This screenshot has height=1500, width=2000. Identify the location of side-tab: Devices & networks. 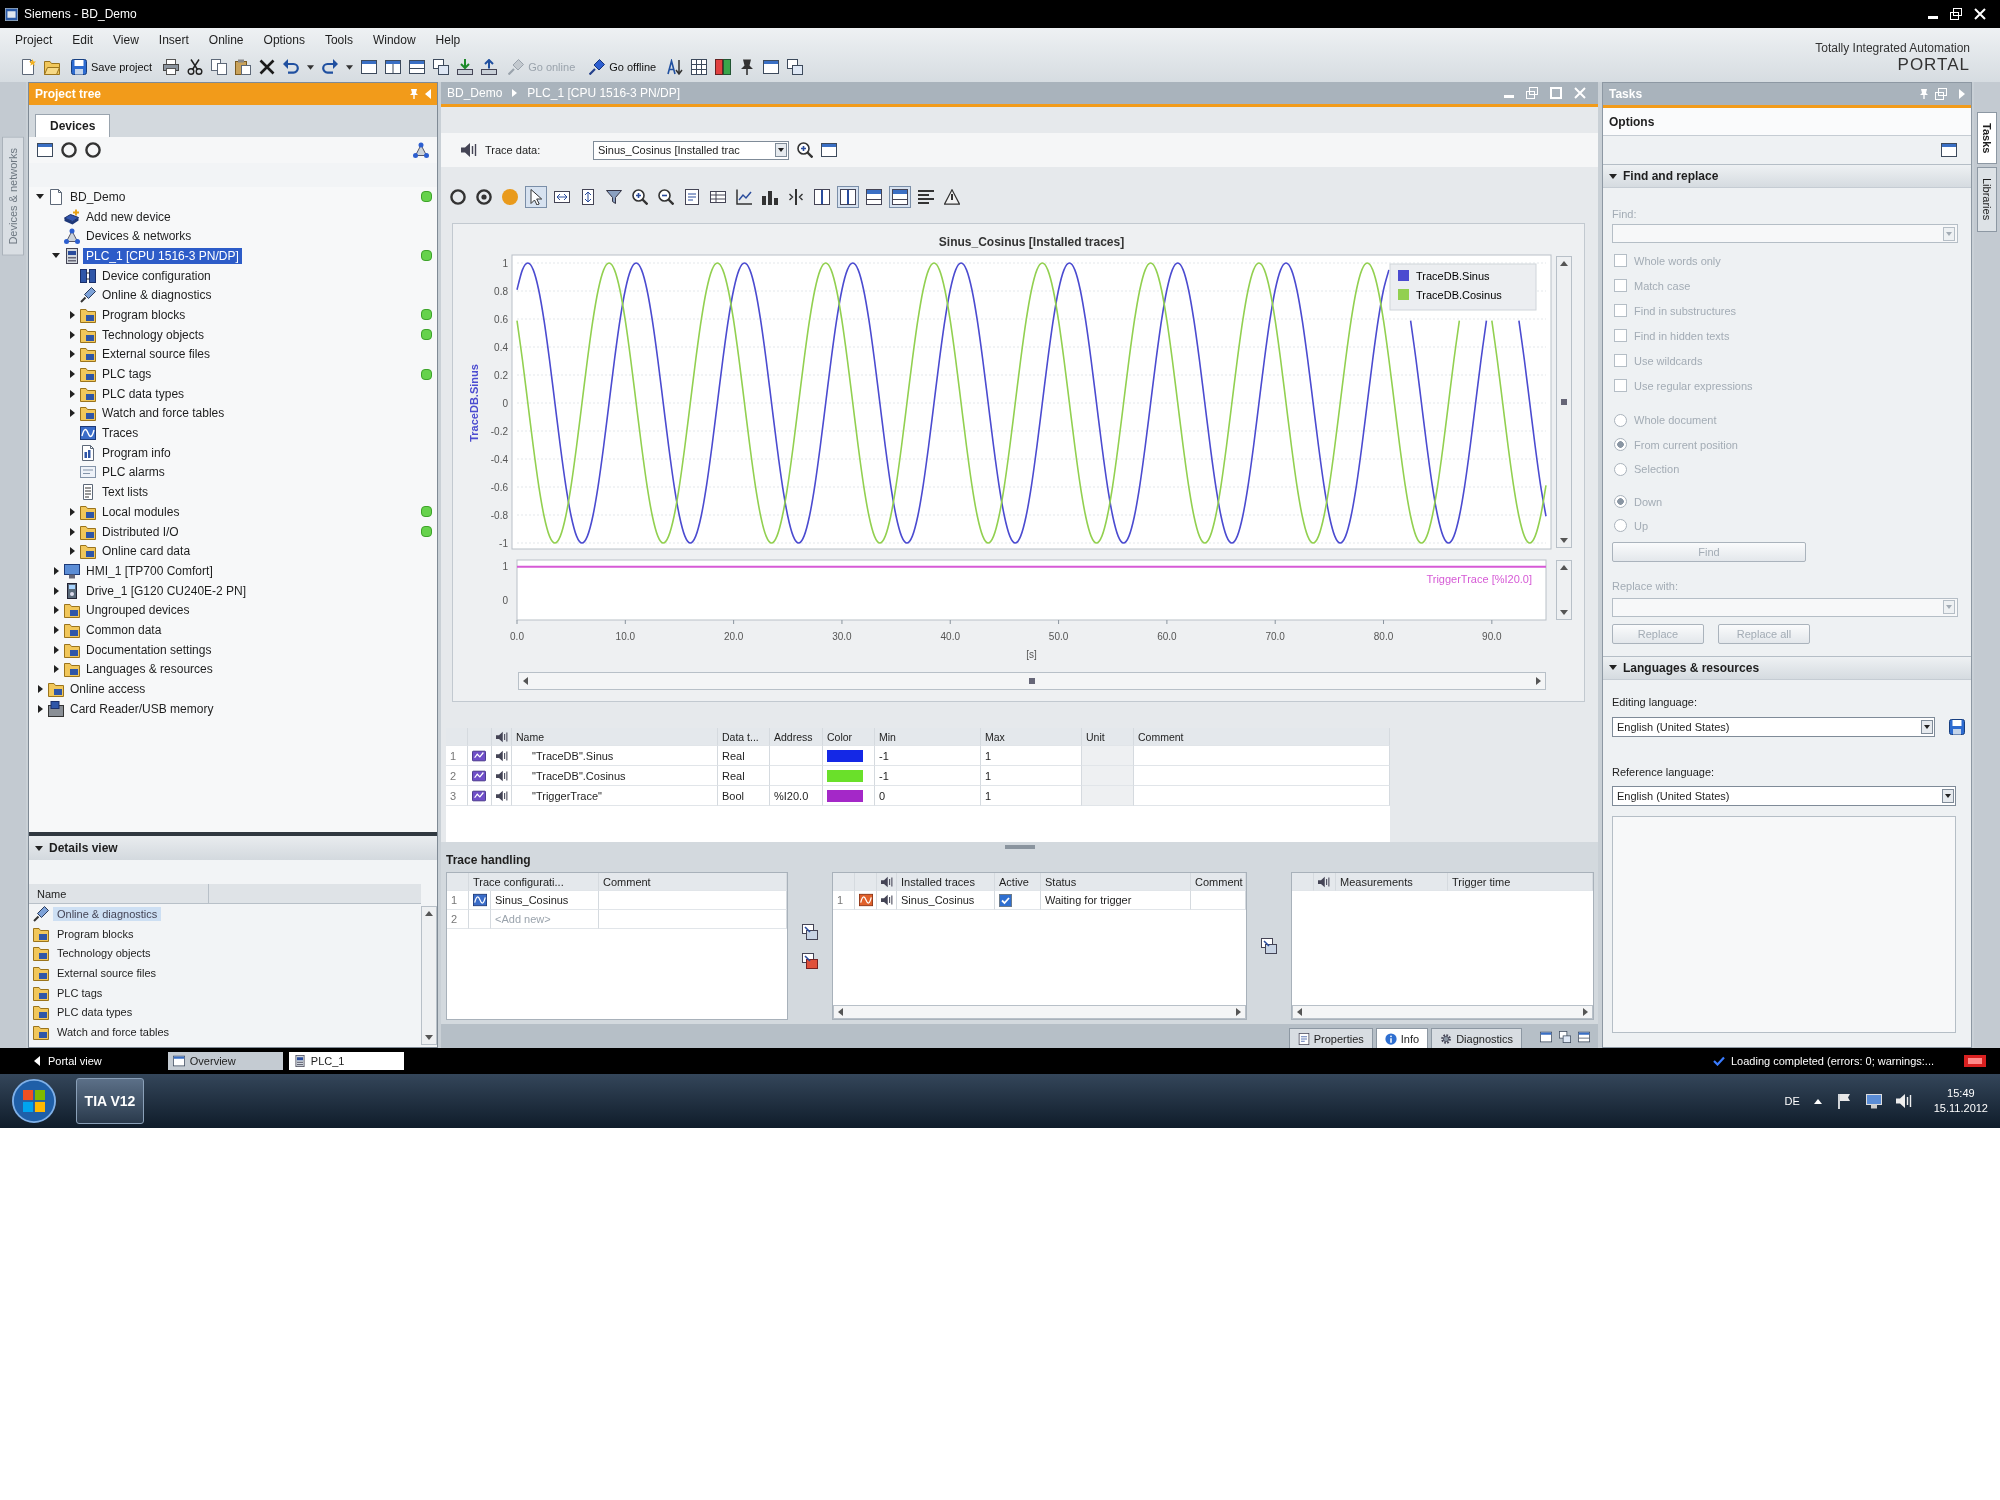
(13, 196).